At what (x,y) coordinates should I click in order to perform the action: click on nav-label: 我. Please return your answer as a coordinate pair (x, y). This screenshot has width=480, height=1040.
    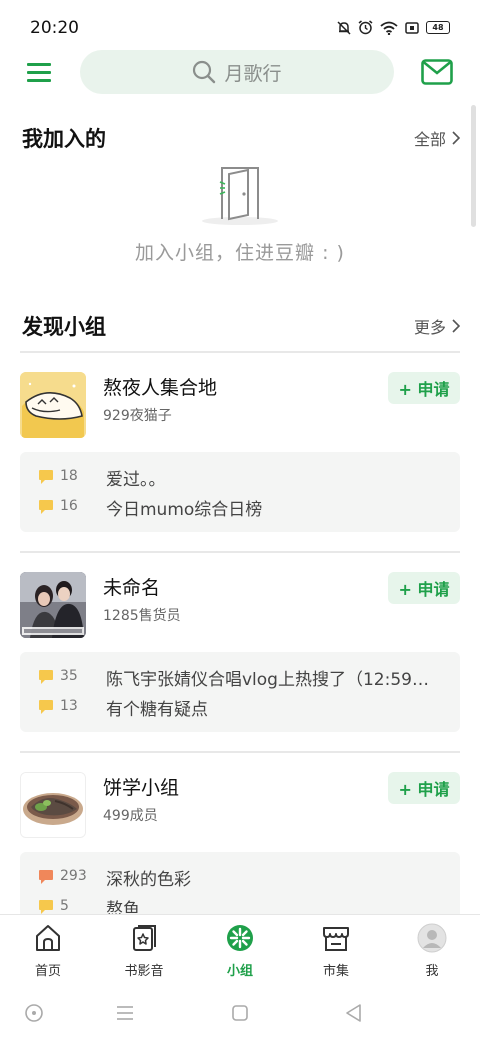
    Looking at the image, I should click on (432, 971).